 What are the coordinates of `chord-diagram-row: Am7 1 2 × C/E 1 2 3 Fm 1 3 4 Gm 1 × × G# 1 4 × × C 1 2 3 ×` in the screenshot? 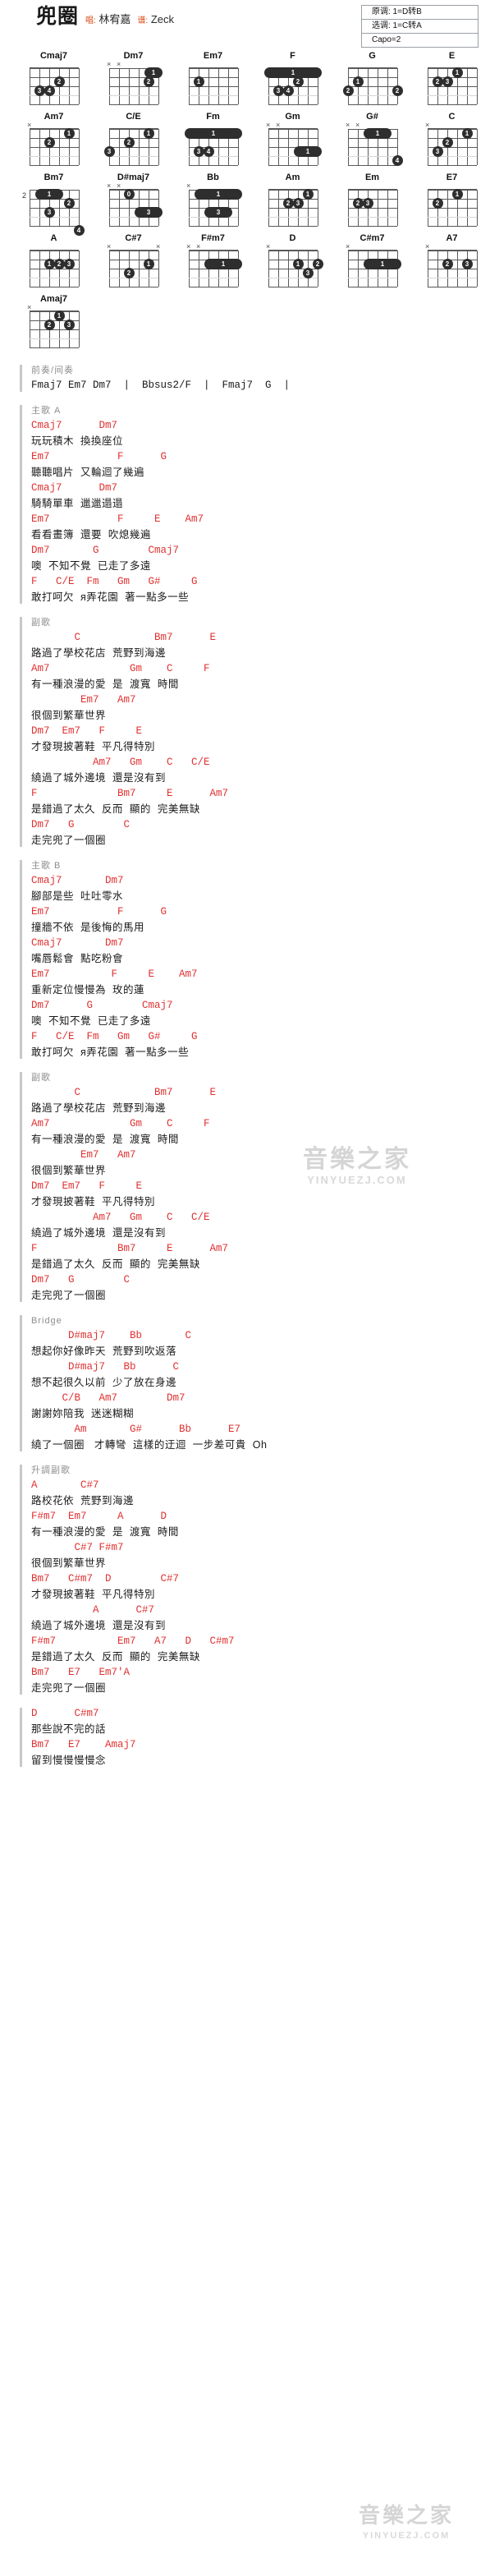 It's located at (250, 140).